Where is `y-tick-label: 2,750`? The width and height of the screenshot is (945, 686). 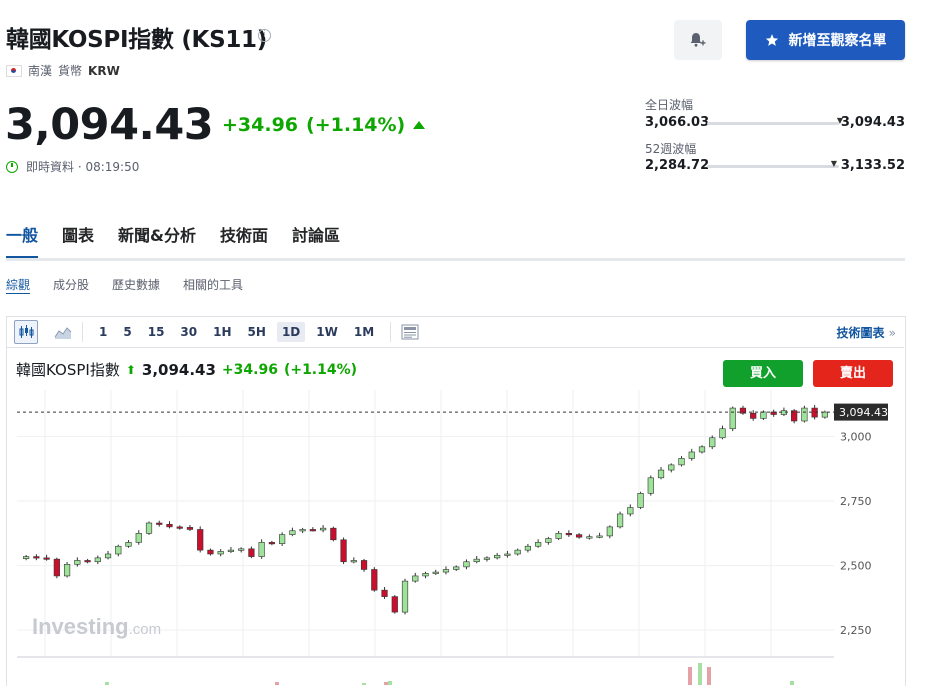 y-tick-label: 2,750 is located at coordinates (856, 501).